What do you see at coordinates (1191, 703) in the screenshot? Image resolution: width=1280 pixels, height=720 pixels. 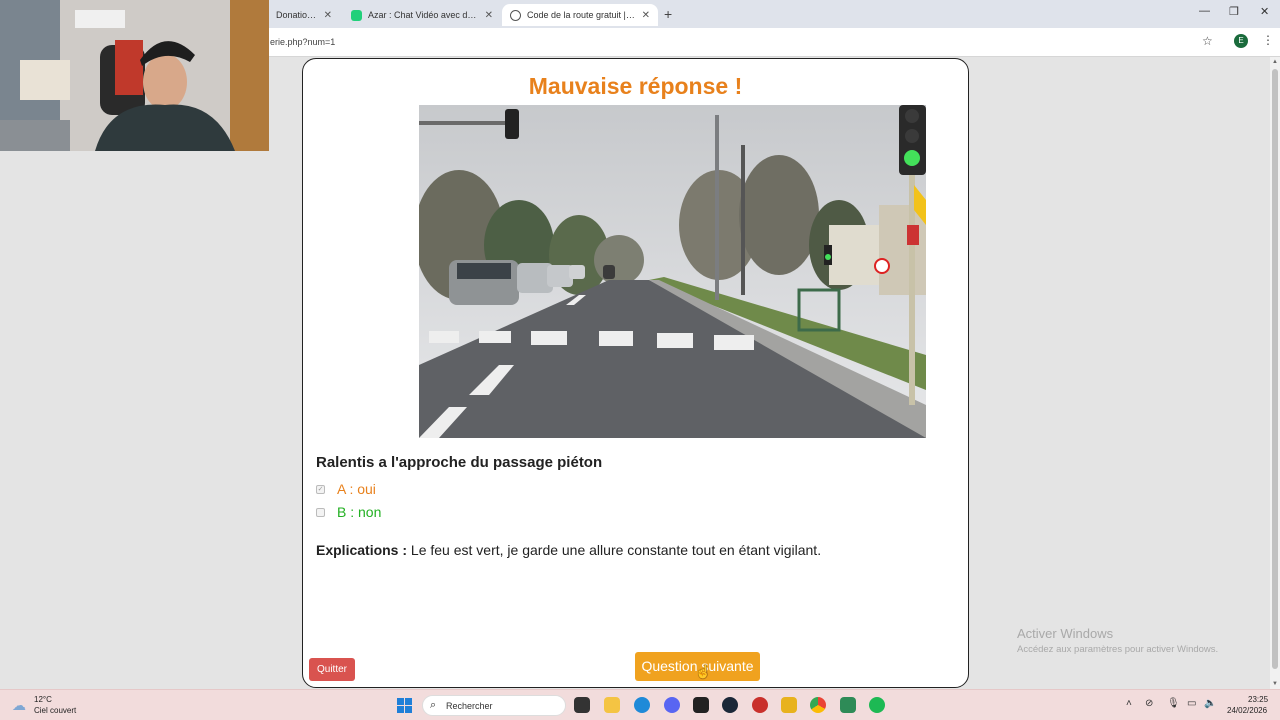 I see `display-icon: ▭` at bounding box center [1191, 703].